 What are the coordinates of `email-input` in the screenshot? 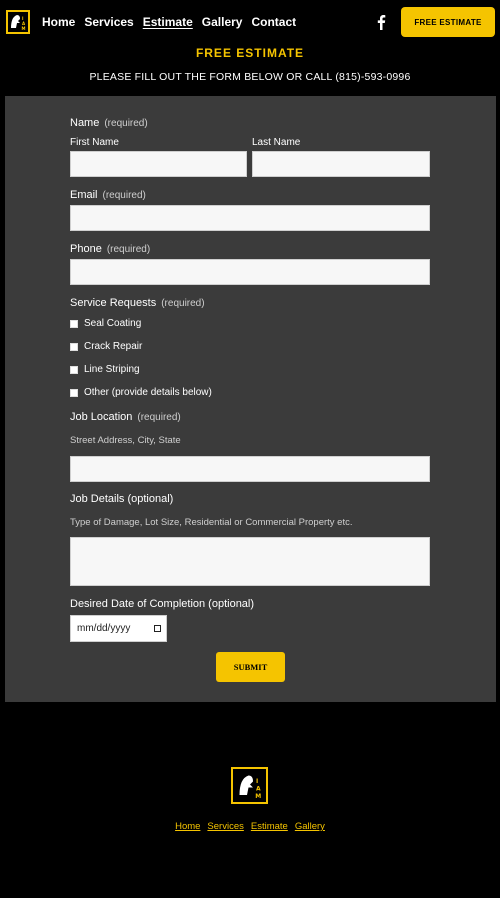 It's located at (250, 218).